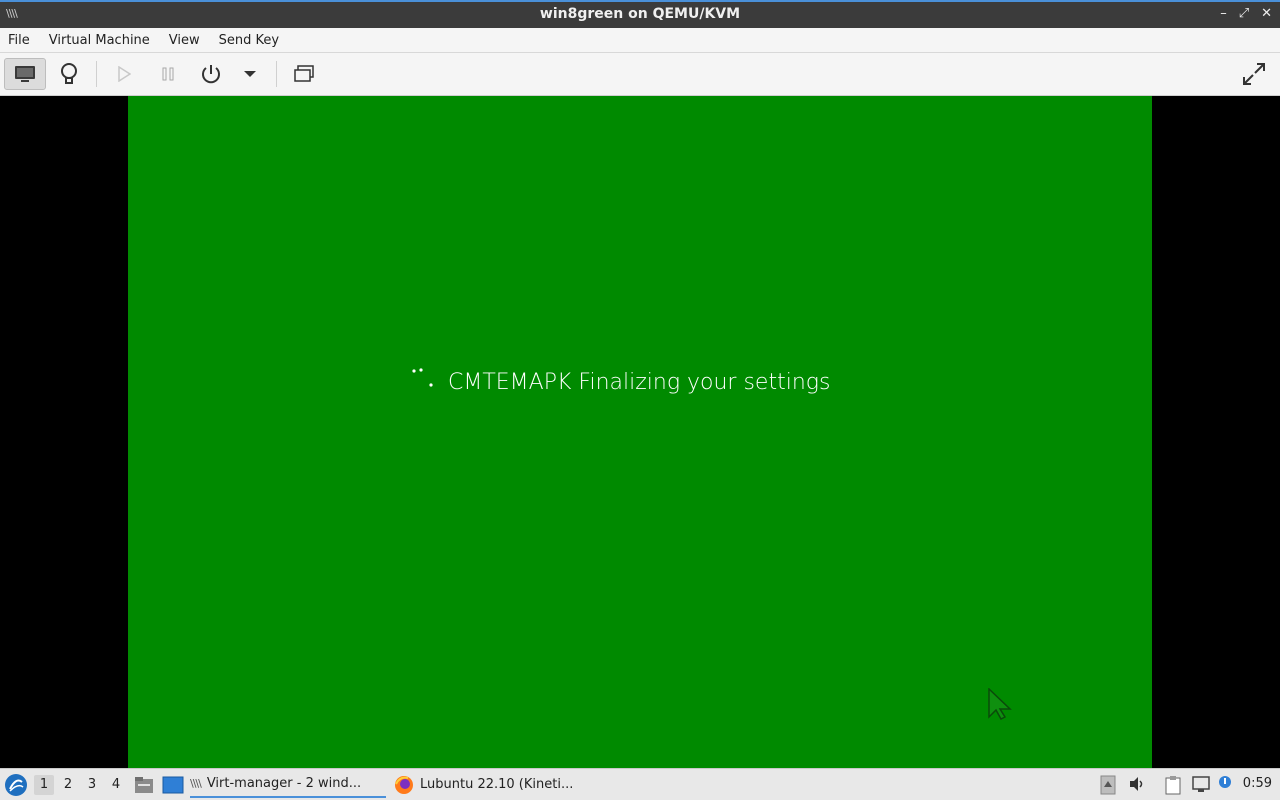  I want to click on window-titlebar: \\\\ win8green on QEMU/KVM – ⤢ ✕, so click(640, 14).